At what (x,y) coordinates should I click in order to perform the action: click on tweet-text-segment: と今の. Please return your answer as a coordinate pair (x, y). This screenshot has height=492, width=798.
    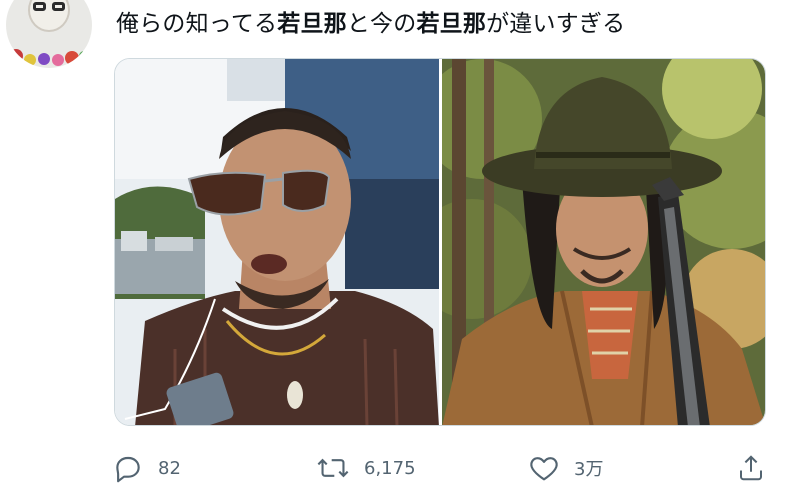
    Looking at the image, I should click on (381, 24).